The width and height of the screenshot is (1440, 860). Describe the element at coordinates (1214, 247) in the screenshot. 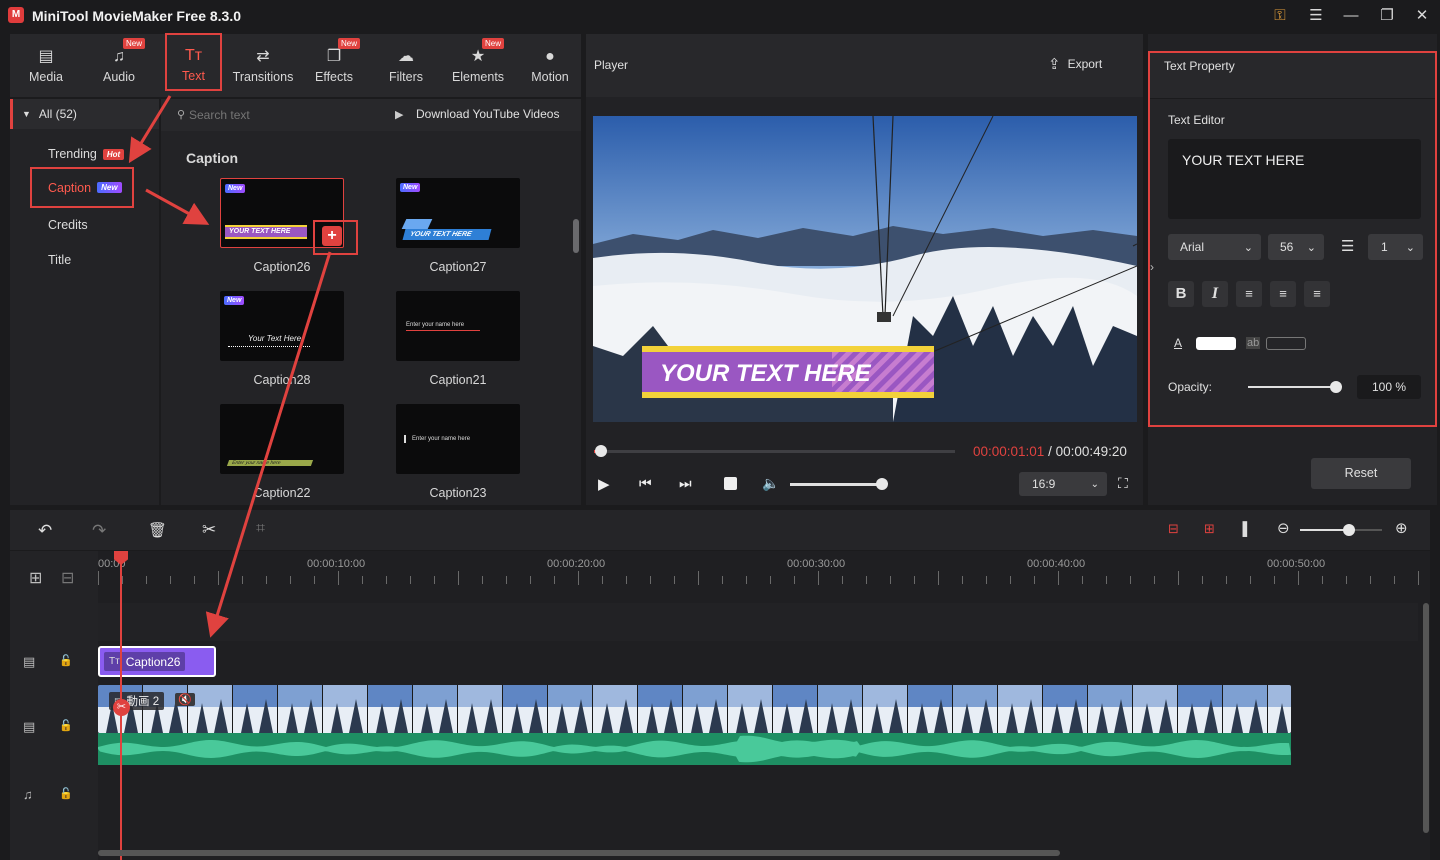

I see `font-select: Arial ⌄` at that location.